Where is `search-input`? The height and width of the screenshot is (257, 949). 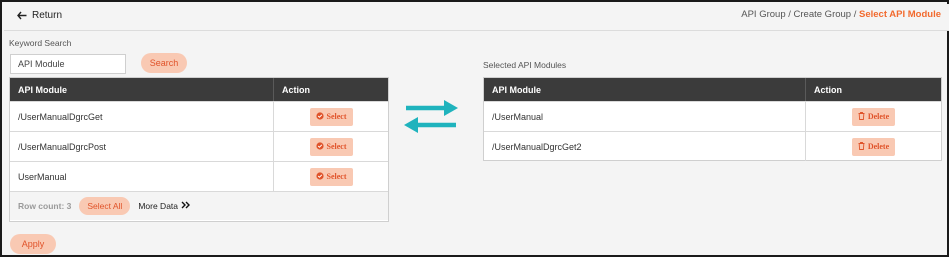 search-input is located at coordinates (68, 64).